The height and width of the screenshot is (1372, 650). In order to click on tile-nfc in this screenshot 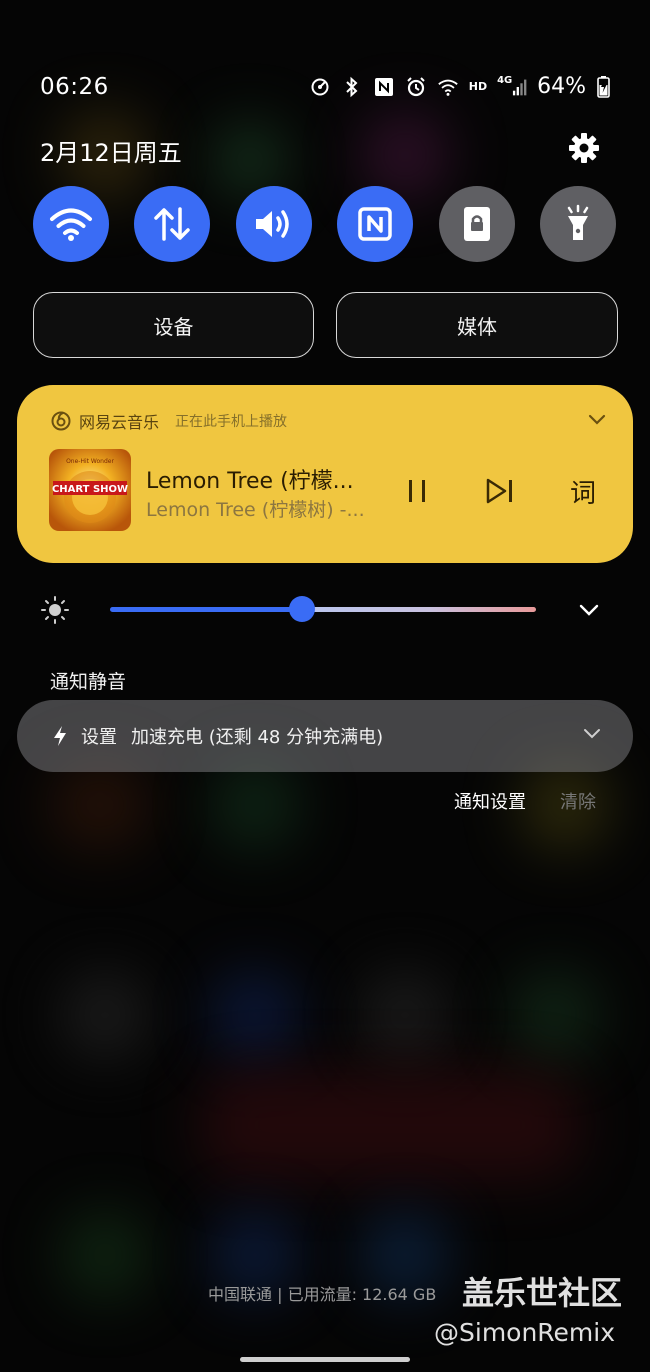, I will do `click(375, 224)`.